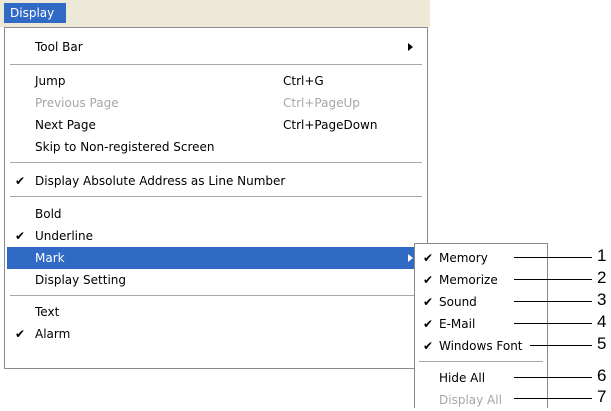 The image size is (611, 411). What do you see at coordinates (481, 302) in the screenshot?
I see `submenu-item-sound: ✔ Sound` at bounding box center [481, 302].